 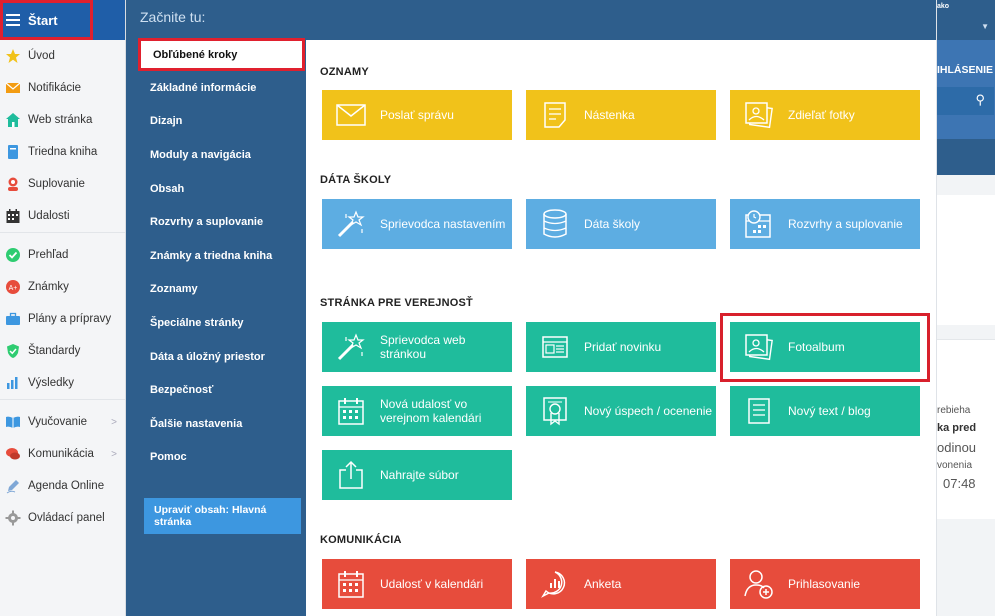 What do you see at coordinates (612, 224) in the screenshot?
I see `tile-label: Dáta školy` at bounding box center [612, 224].